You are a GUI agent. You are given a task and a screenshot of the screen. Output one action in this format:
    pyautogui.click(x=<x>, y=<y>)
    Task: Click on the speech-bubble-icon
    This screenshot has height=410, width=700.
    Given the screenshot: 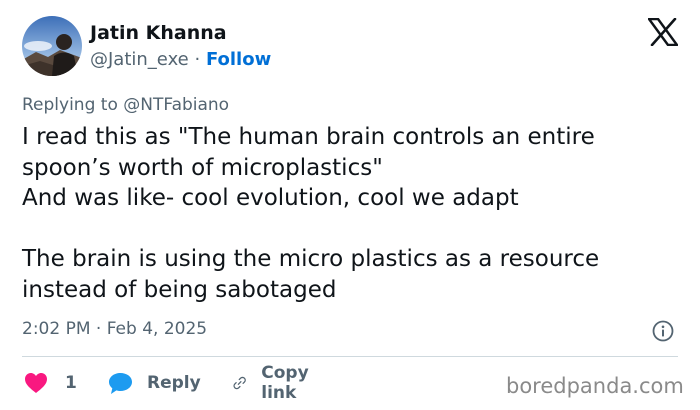 What is the action you would take?
    pyautogui.click(x=120, y=383)
    